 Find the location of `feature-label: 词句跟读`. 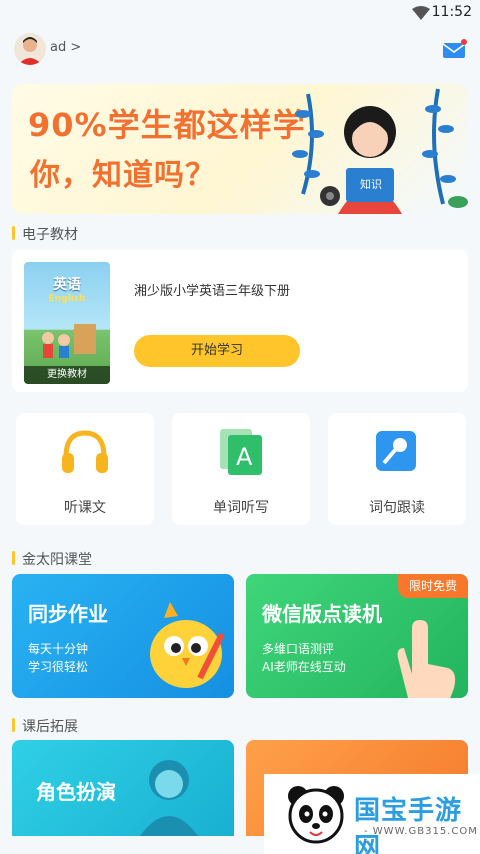

feature-label: 词句跟读 is located at coordinates (397, 508).